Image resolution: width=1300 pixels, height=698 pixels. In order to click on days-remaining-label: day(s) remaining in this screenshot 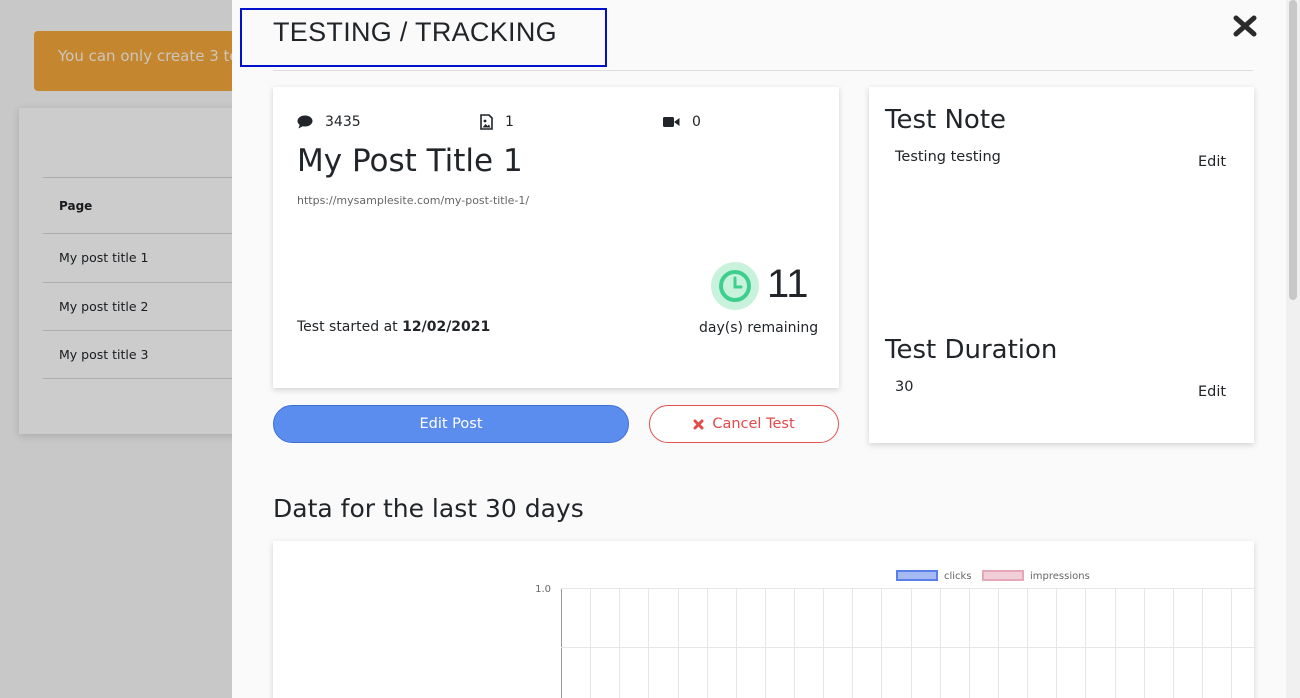, I will do `click(759, 328)`.